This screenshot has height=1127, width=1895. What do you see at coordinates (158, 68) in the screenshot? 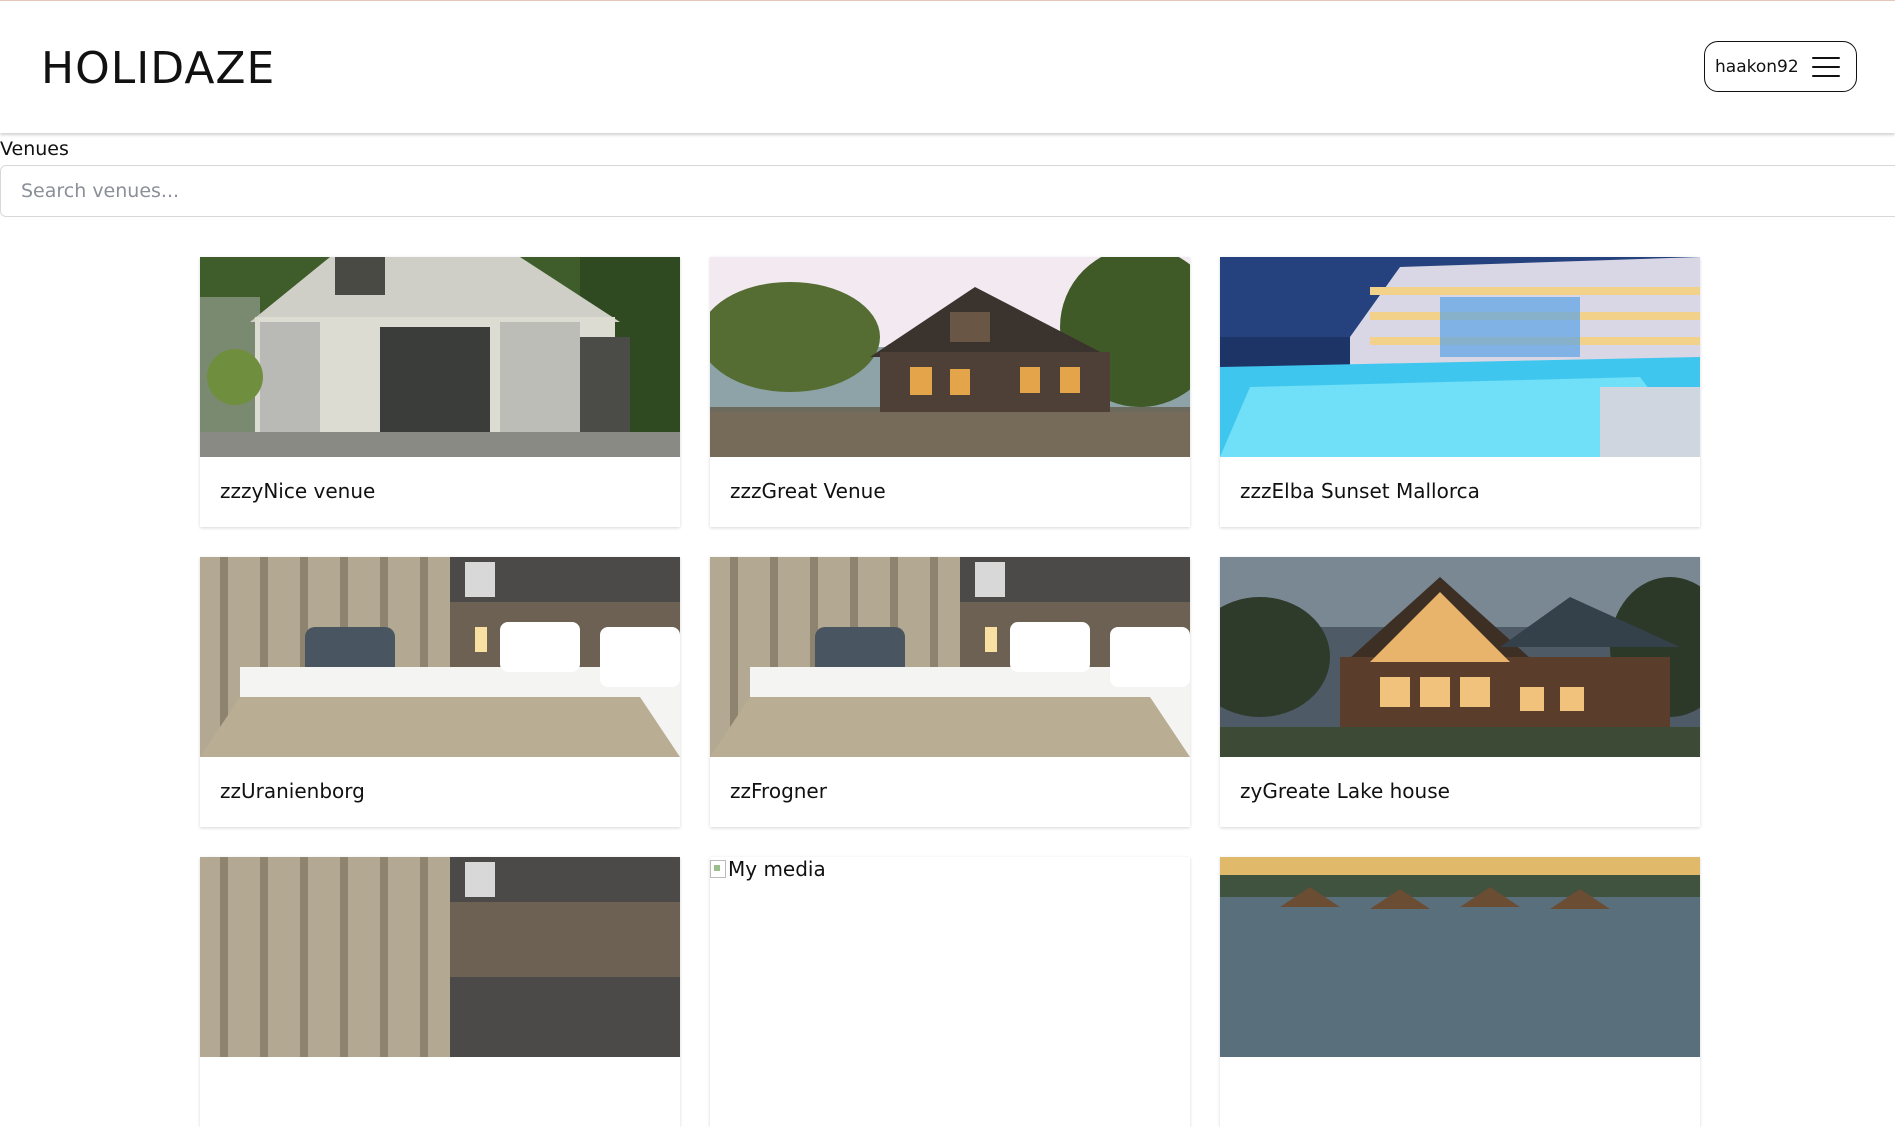
I see `site-logo: HOLIDAZE` at bounding box center [158, 68].